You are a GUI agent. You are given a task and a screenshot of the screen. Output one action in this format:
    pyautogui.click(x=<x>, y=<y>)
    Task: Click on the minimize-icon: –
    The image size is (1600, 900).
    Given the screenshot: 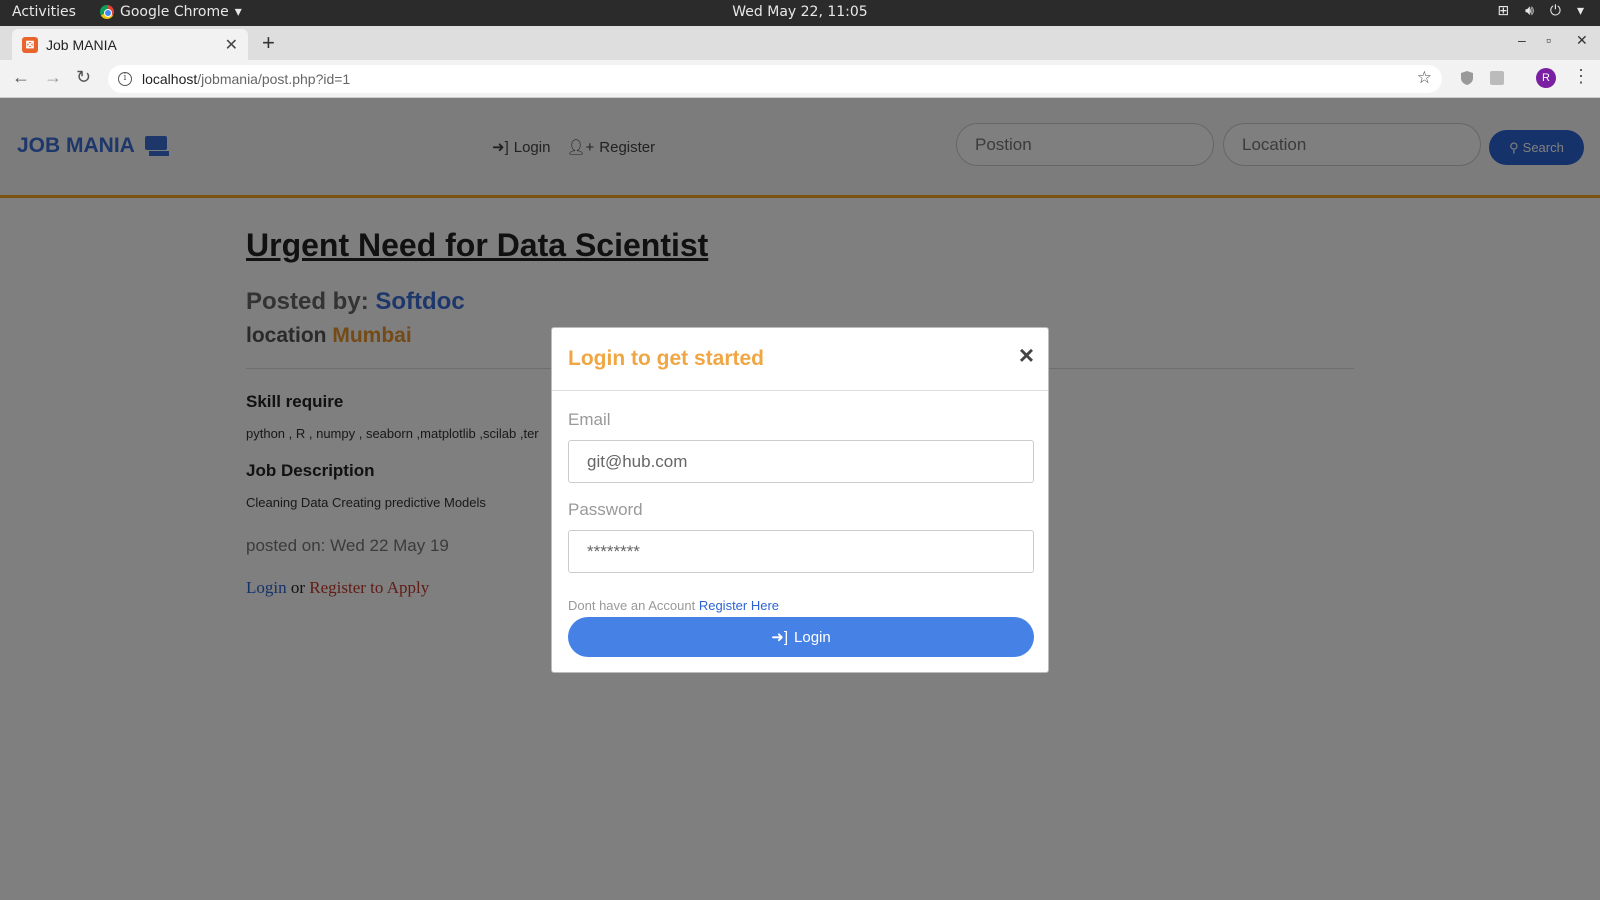 What is the action you would take?
    pyautogui.click(x=1522, y=40)
    